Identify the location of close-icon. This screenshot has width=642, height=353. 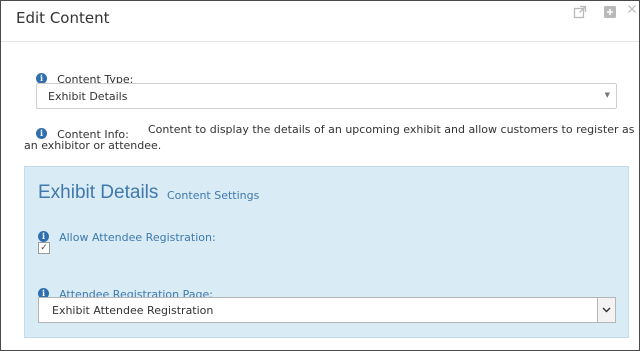
(634, 11).